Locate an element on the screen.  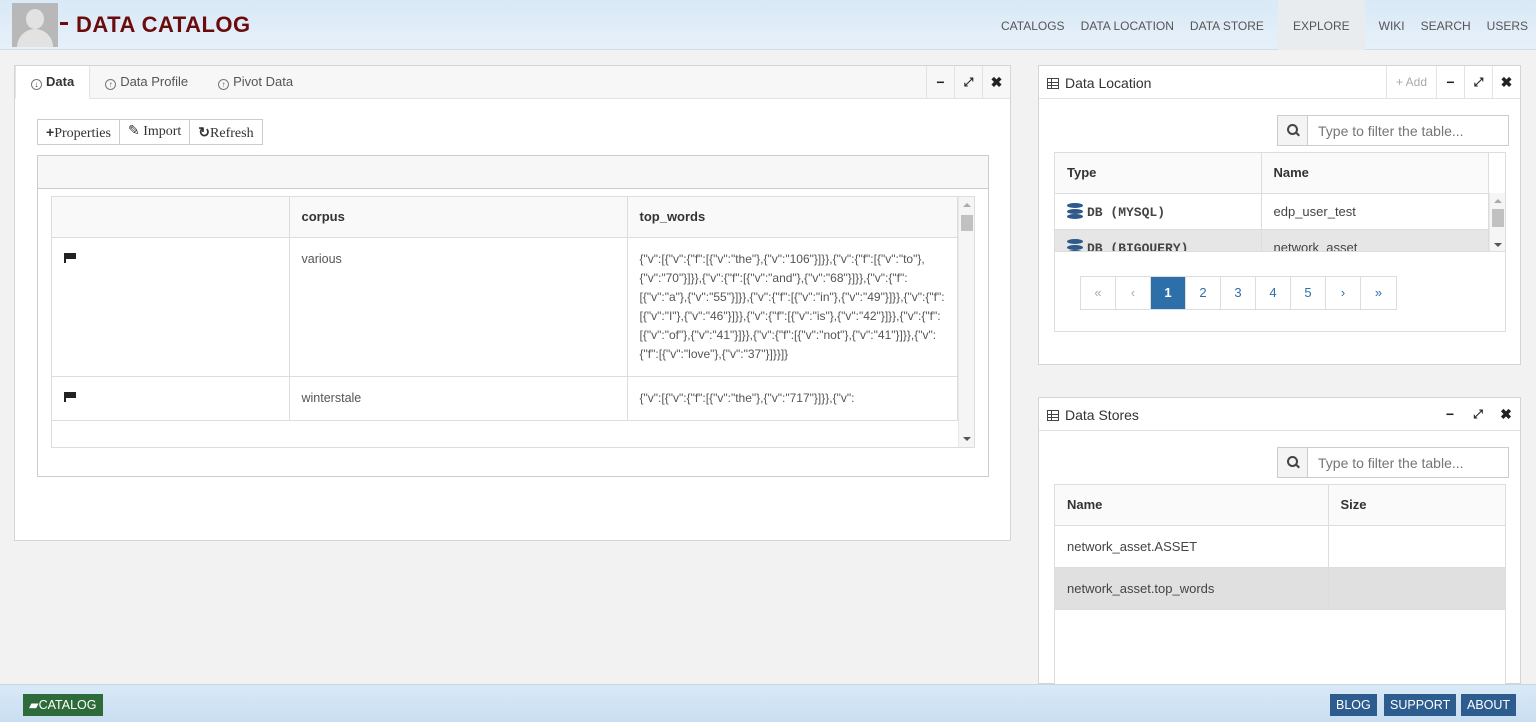
location-table-scrollbar is located at coordinates (1497, 222).